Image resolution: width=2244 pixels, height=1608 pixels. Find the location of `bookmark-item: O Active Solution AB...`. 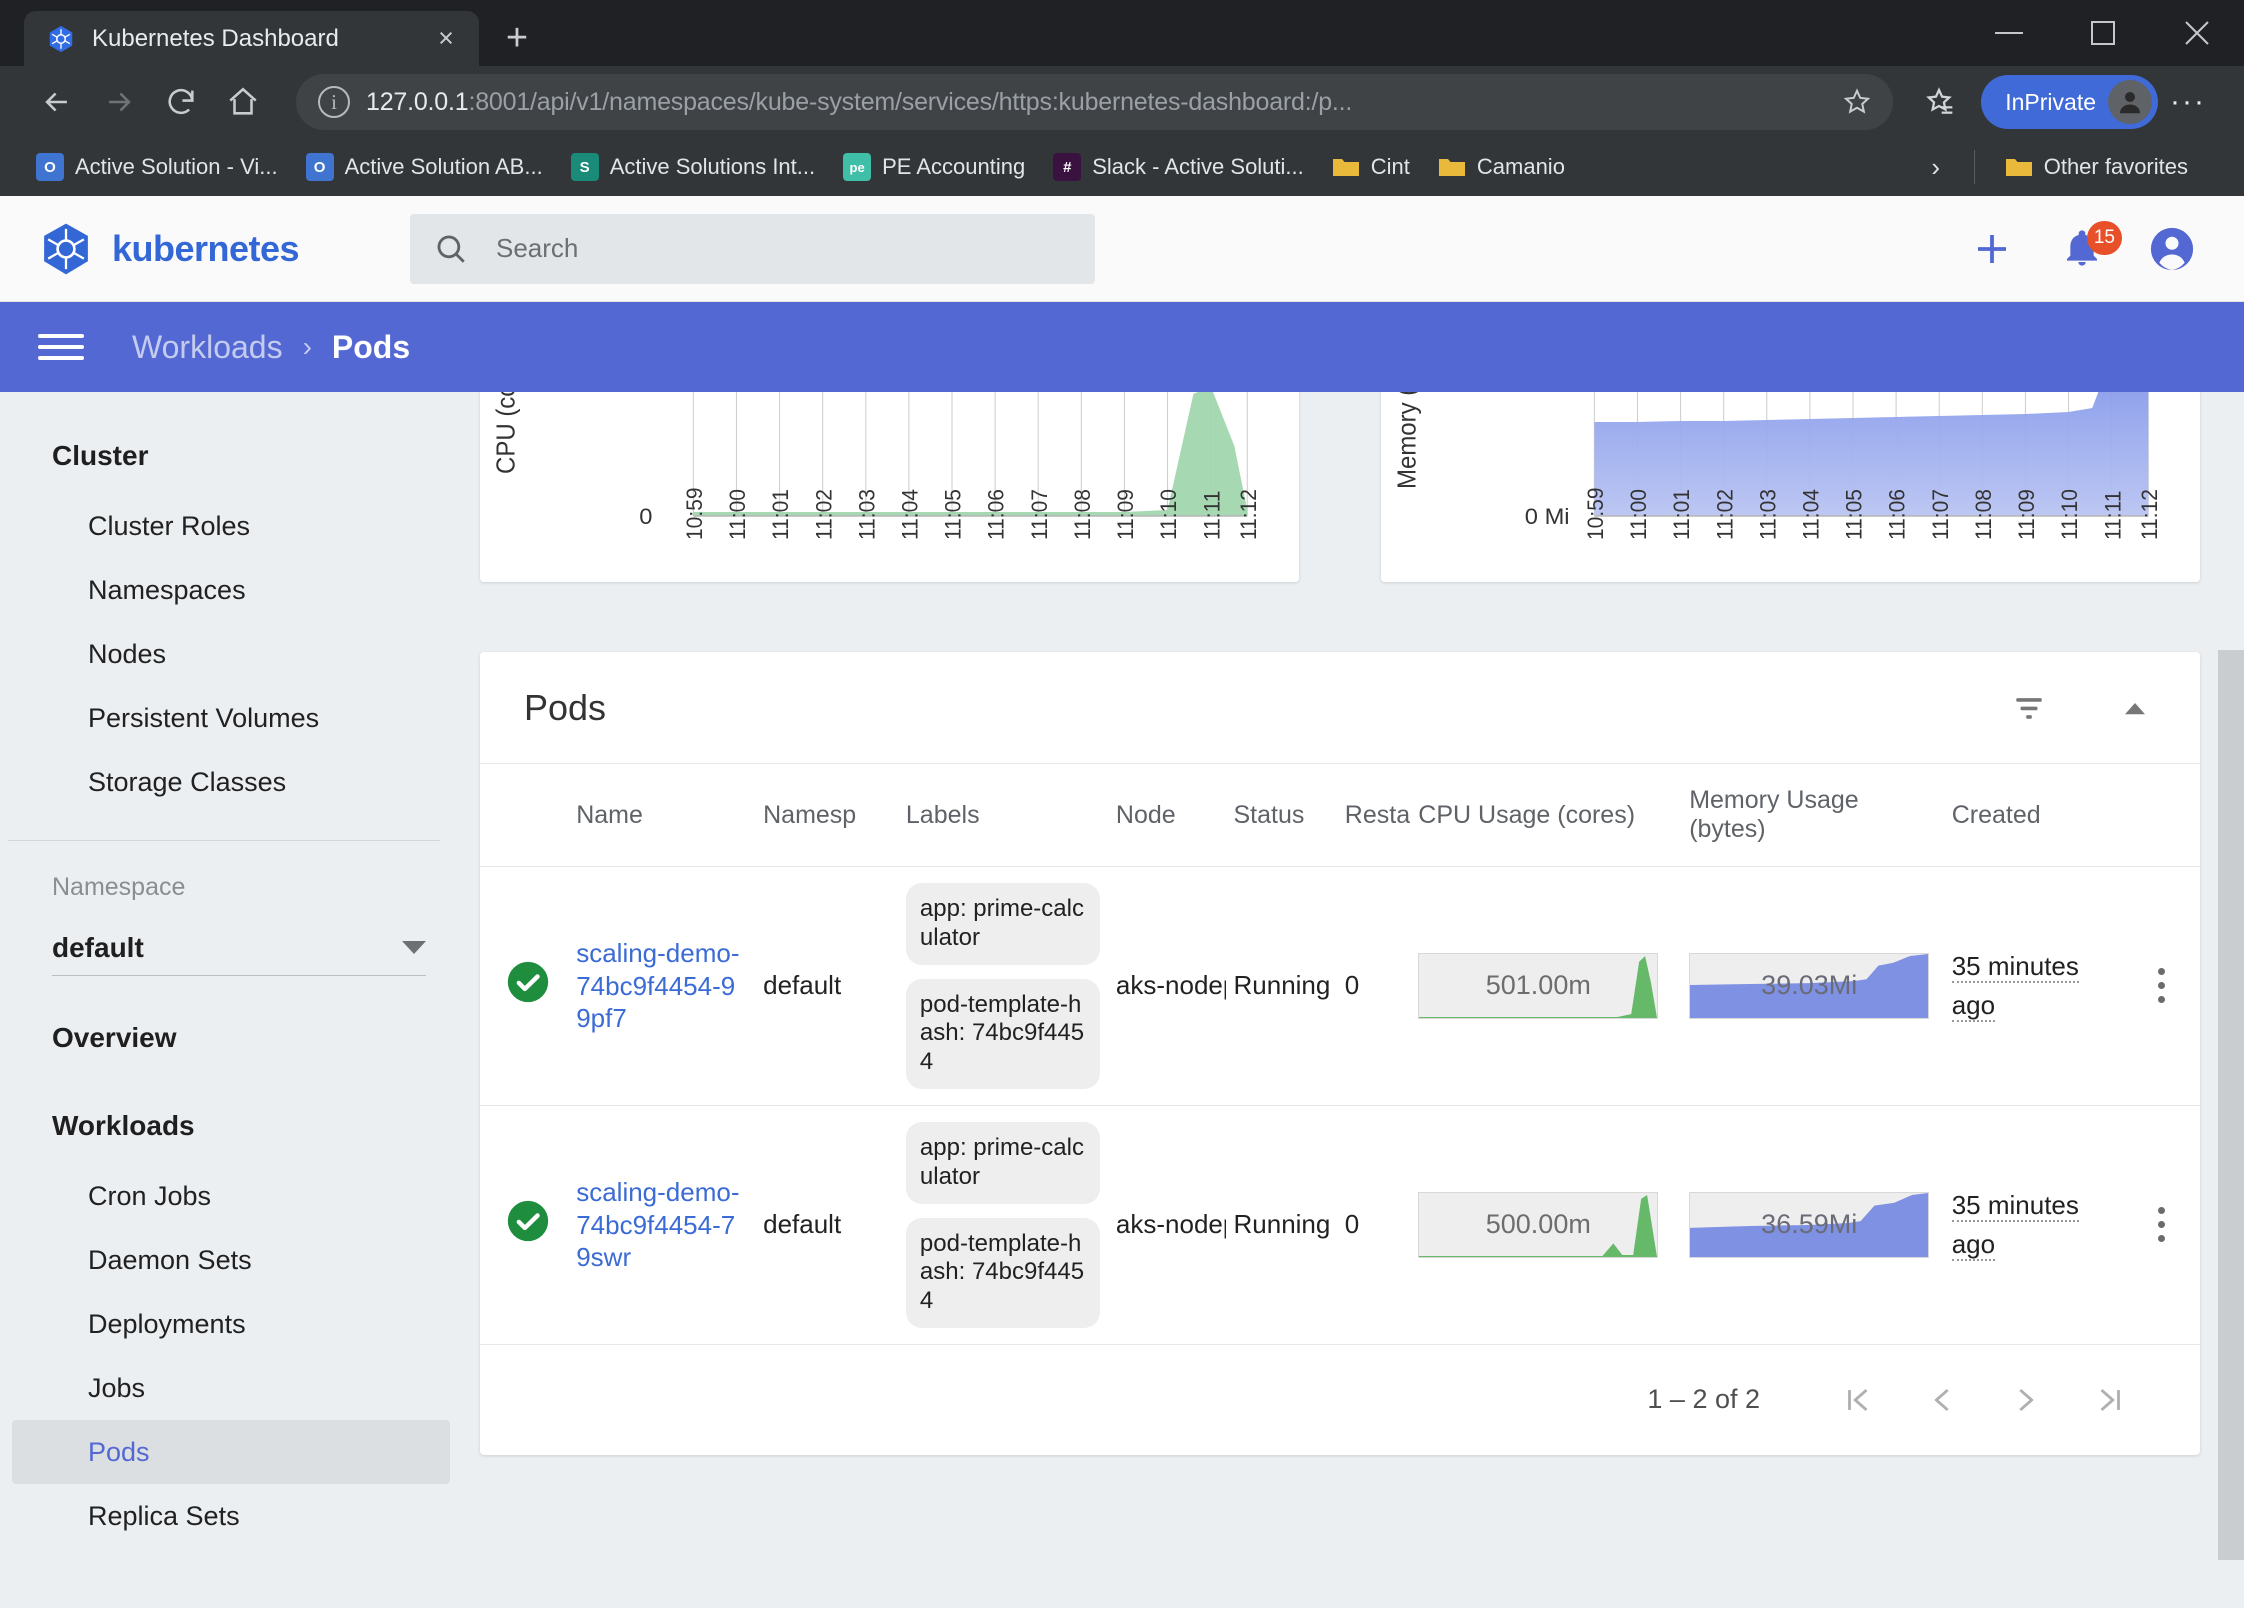

bookmark-item: O Active Solution AB... is located at coordinates (424, 167).